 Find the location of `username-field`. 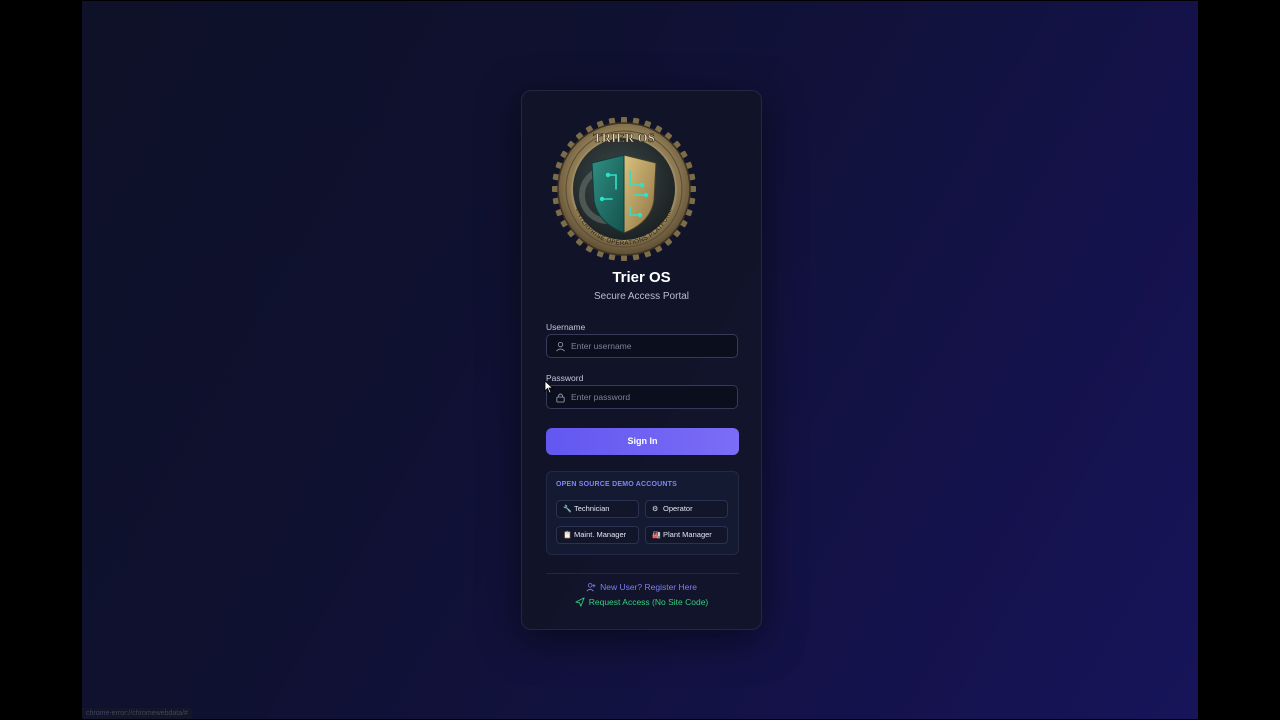

username-field is located at coordinates (642, 346).